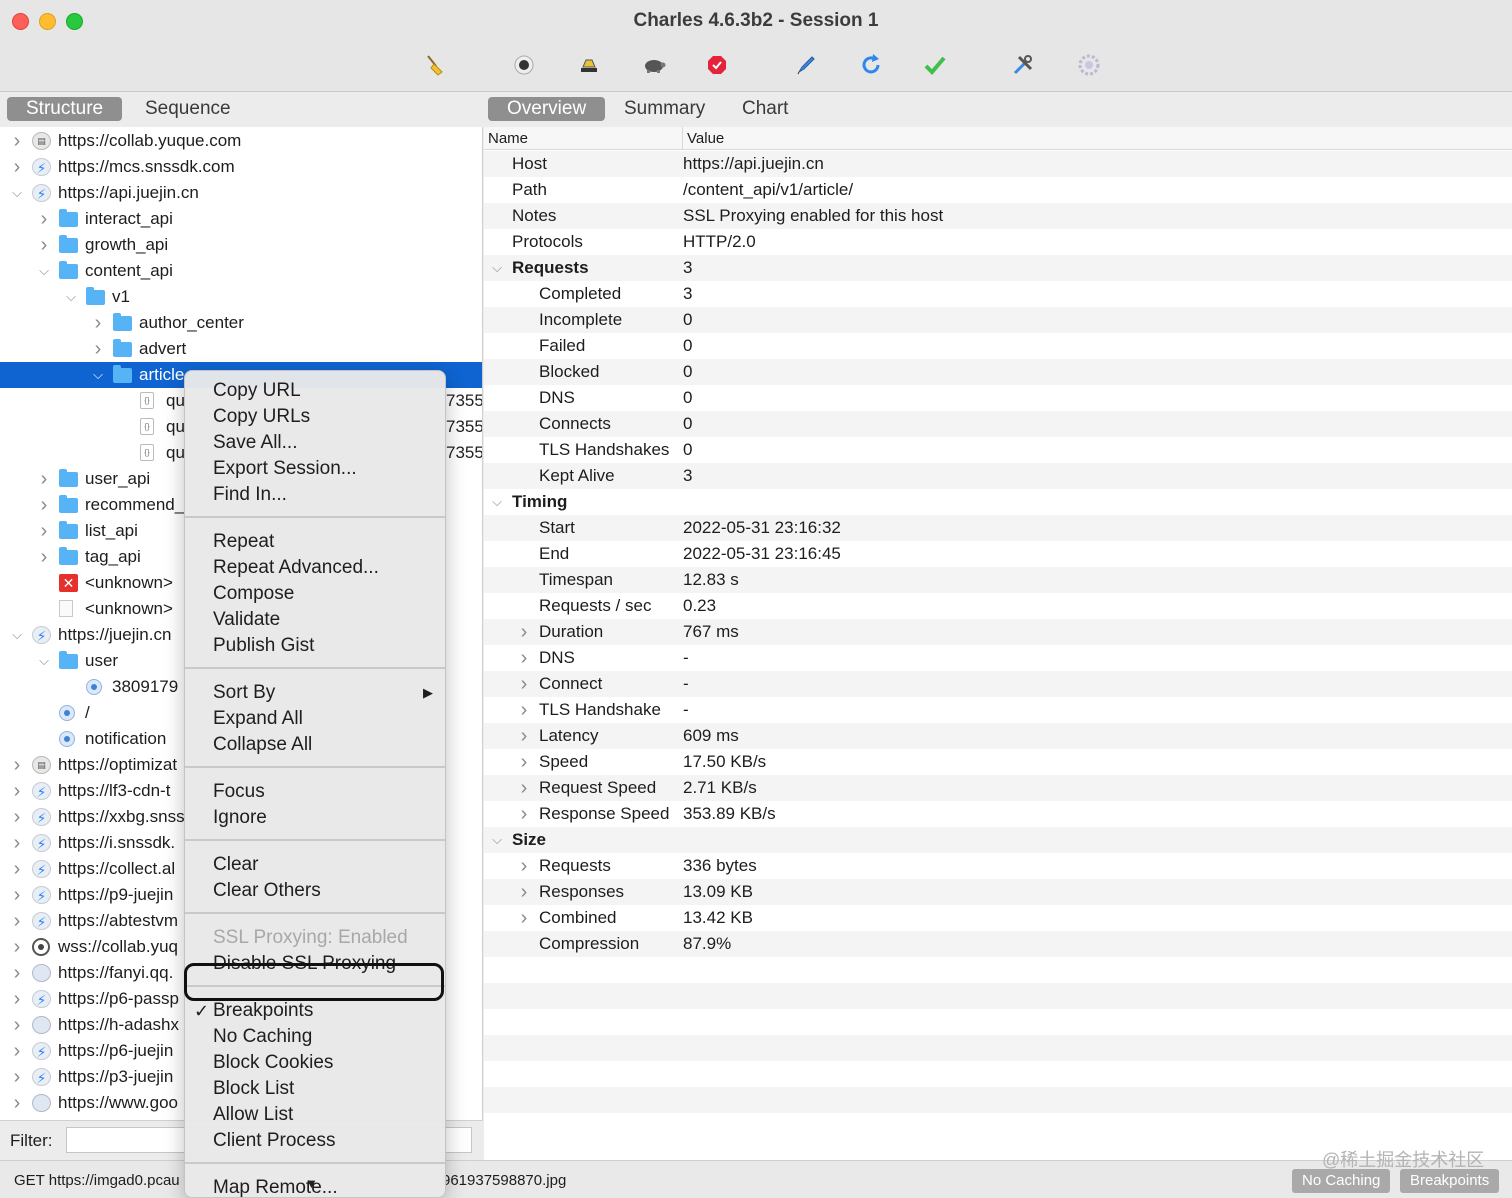 The image size is (1512, 1198). What do you see at coordinates (998, 632) in the screenshot?
I see `overview-row: › Duration 767 ms` at bounding box center [998, 632].